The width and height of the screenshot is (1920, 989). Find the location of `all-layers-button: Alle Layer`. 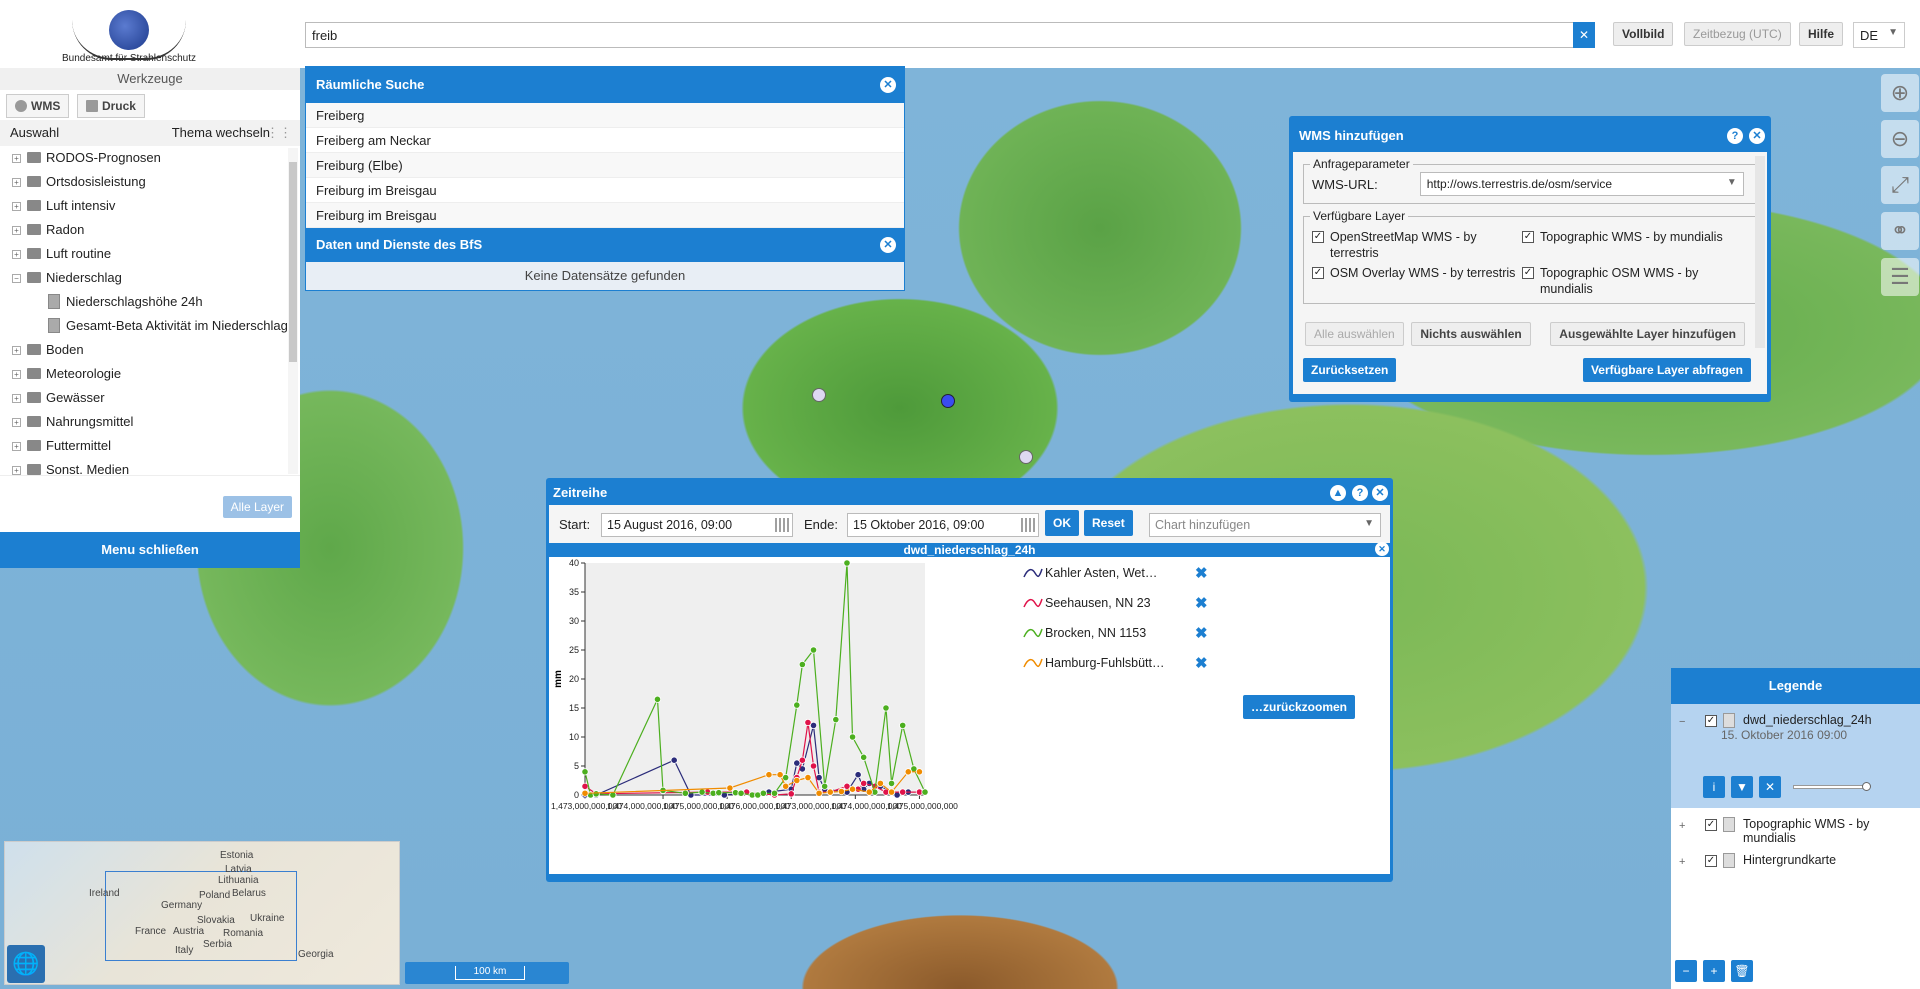

all-layers-button: Alle Layer is located at coordinates (257, 507).